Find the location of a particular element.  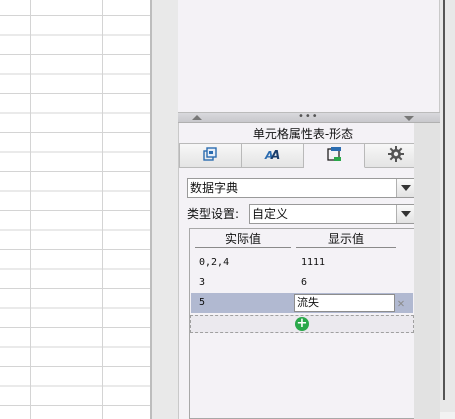

tab-cell-element is located at coordinates (334, 155).